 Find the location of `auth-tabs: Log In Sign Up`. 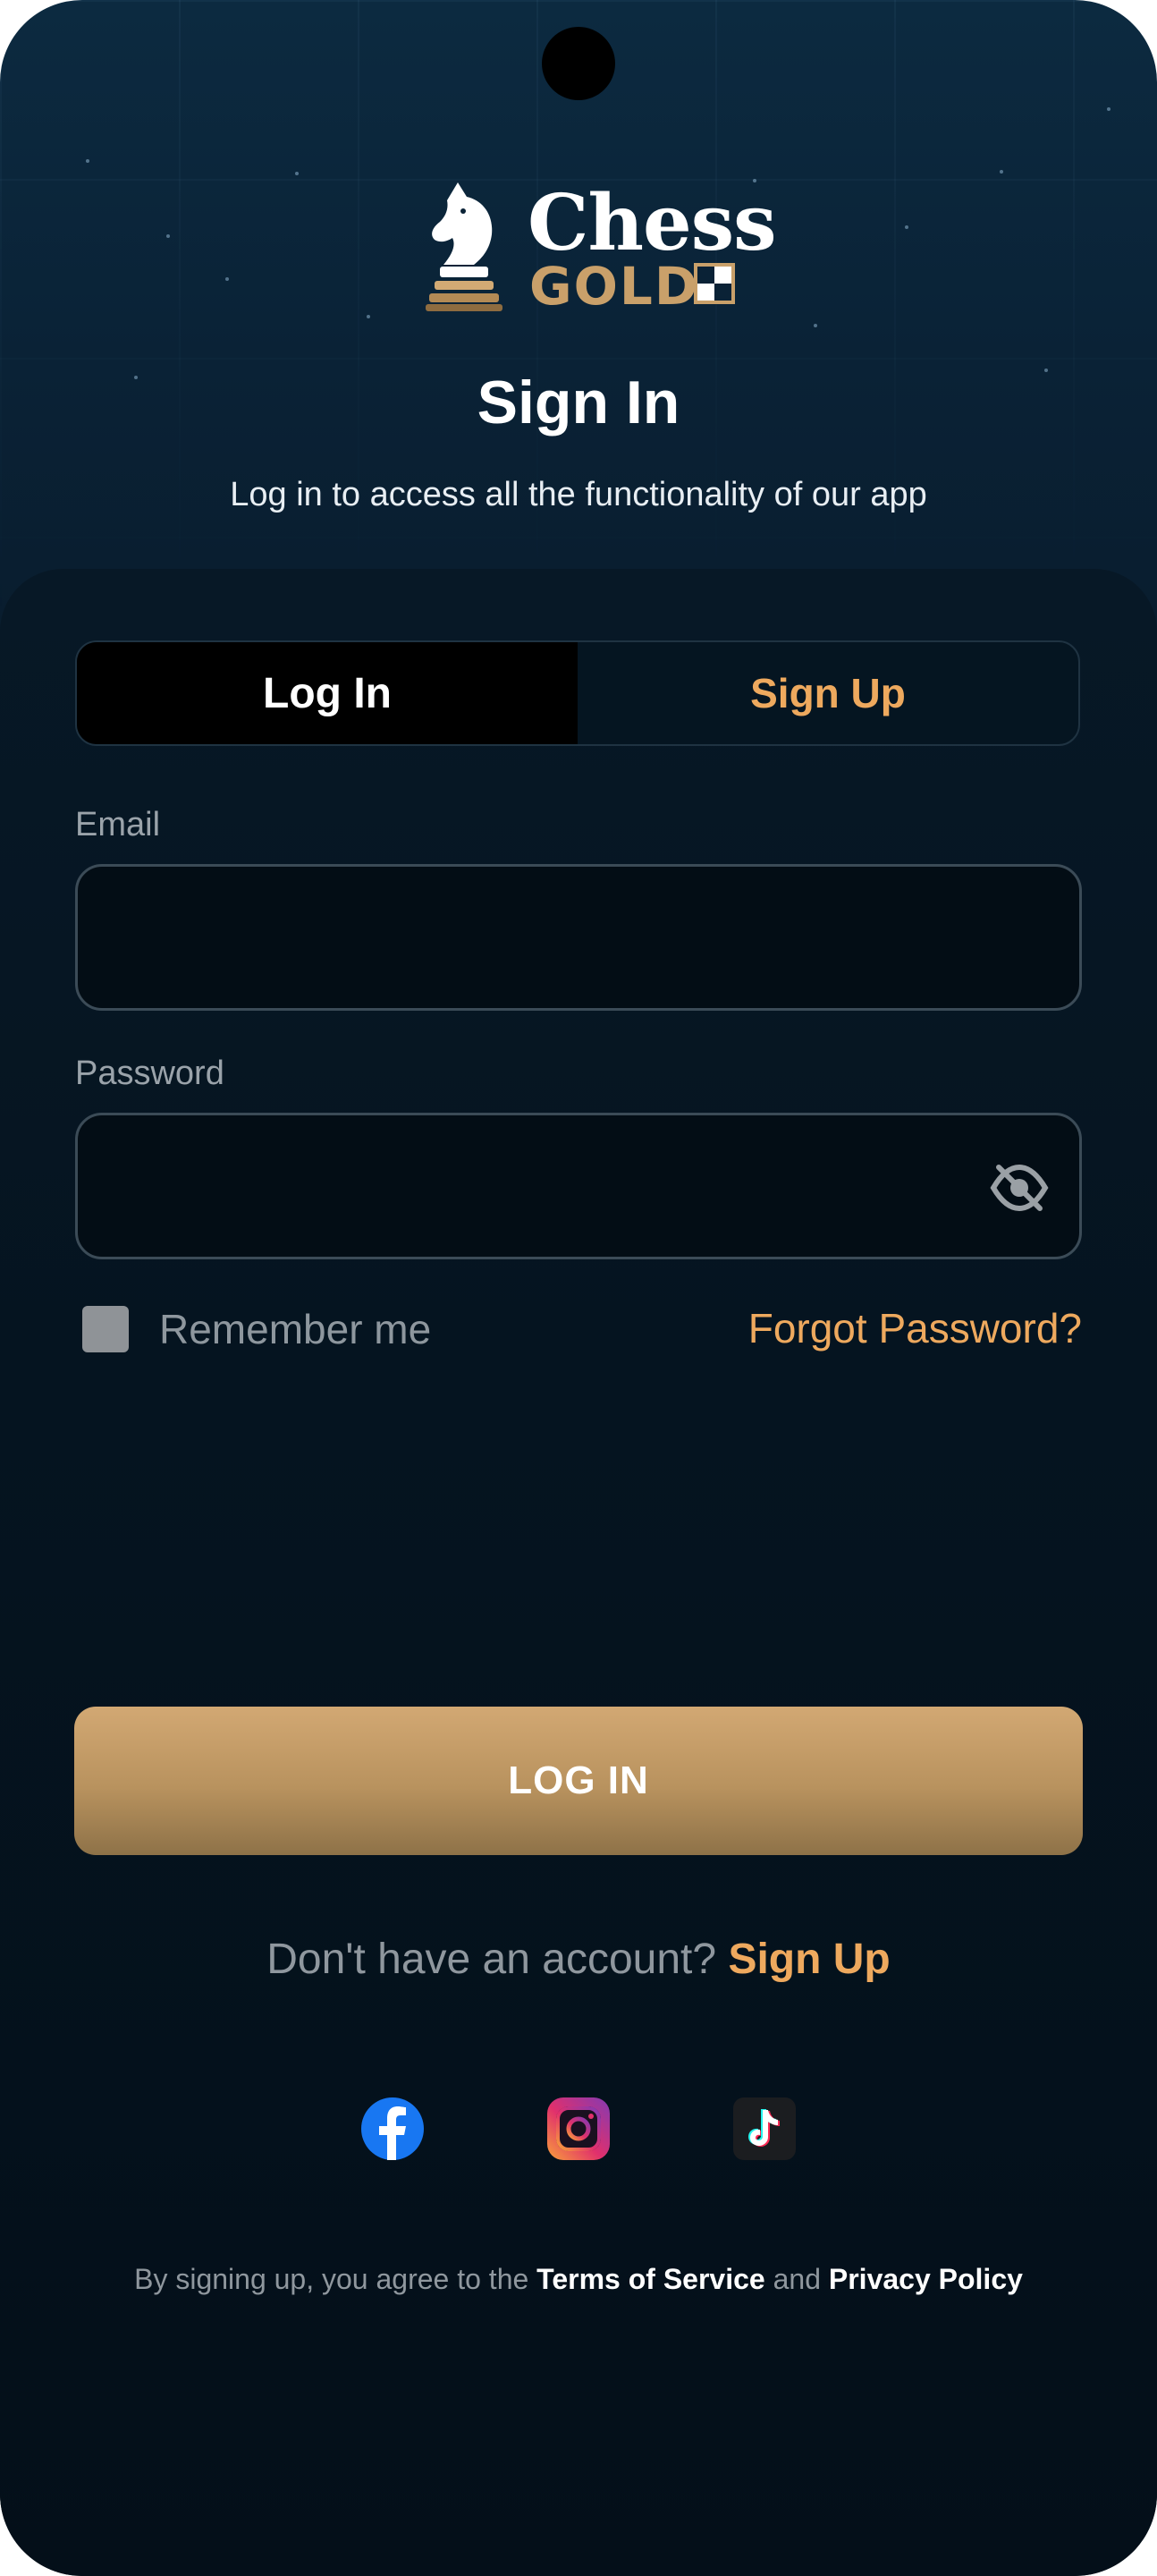

auth-tabs: Log In Sign Up is located at coordinates (577, 693).